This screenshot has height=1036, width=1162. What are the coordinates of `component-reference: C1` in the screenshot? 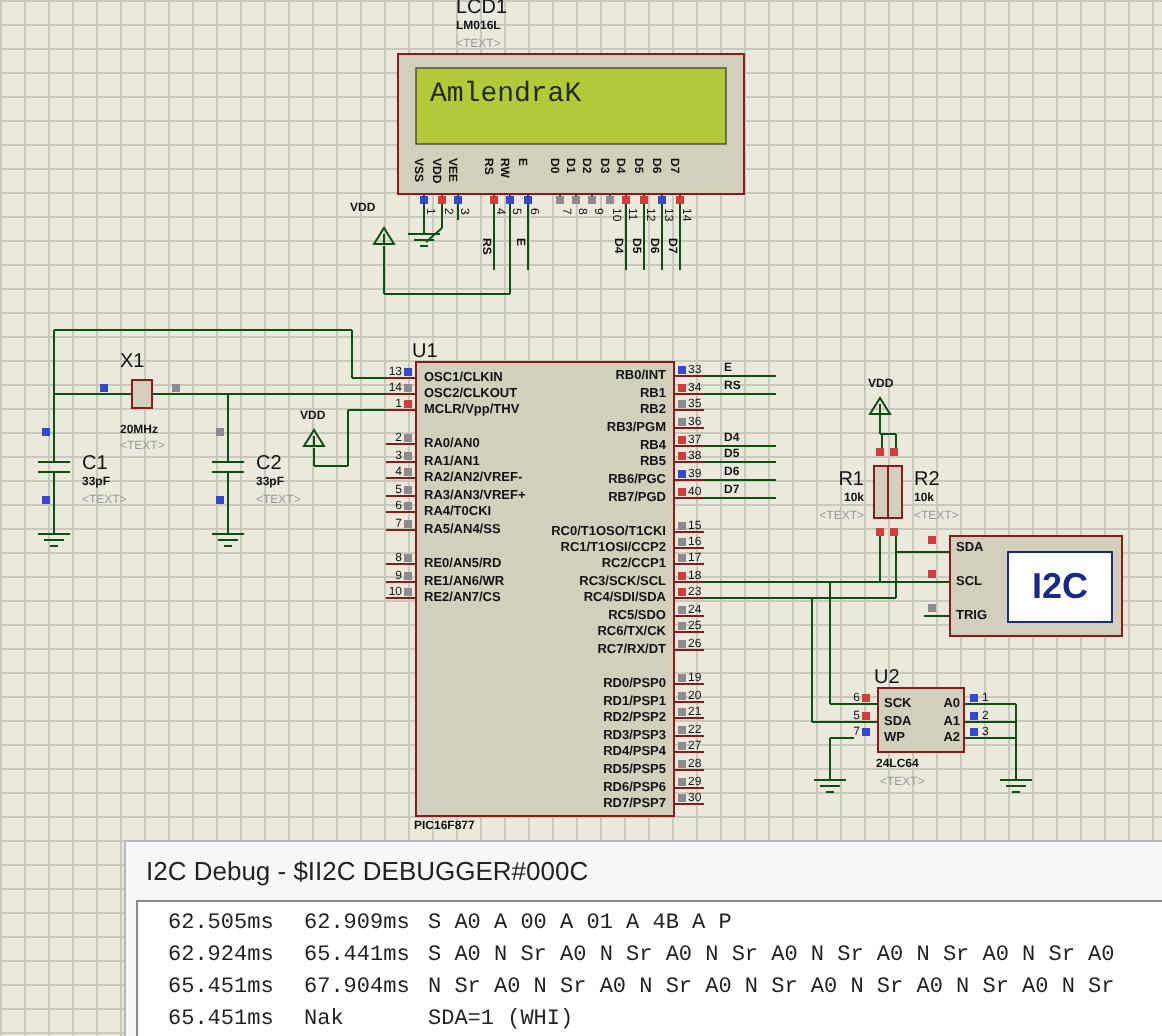 It's located at (95, 464).